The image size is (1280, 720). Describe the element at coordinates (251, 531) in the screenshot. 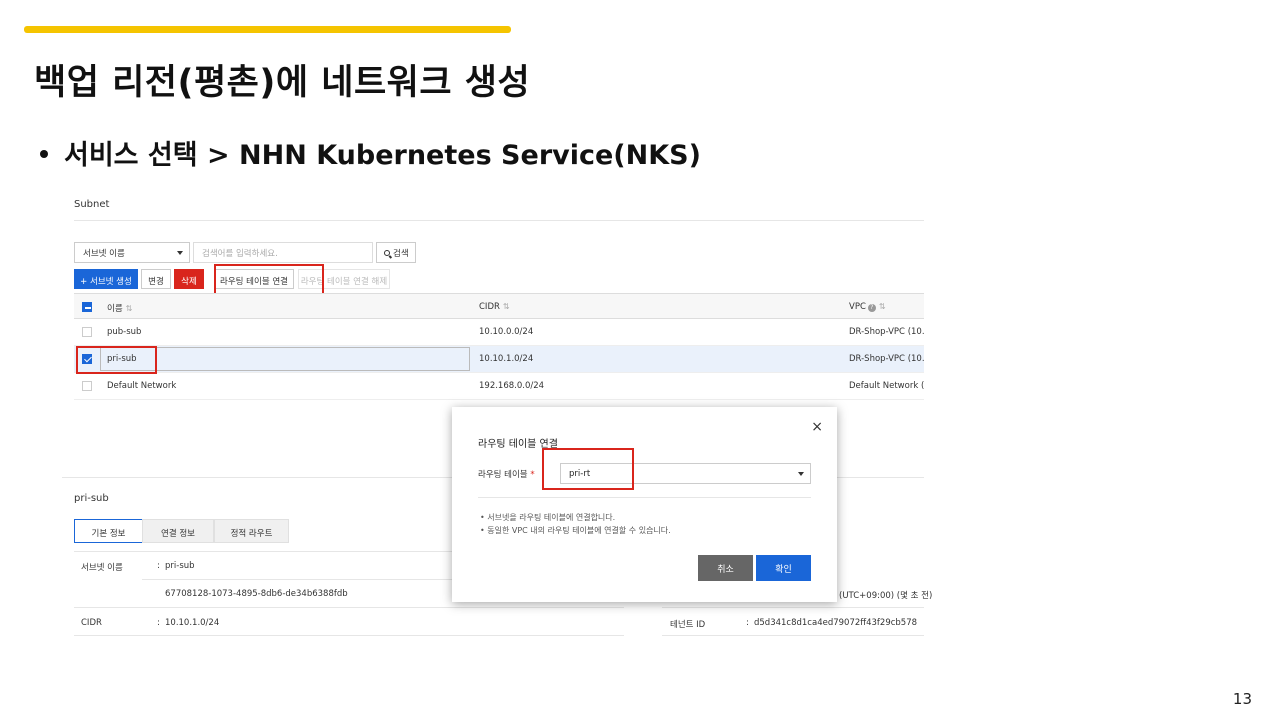

I see `tab-static-route: 정적 라우트` at that location.